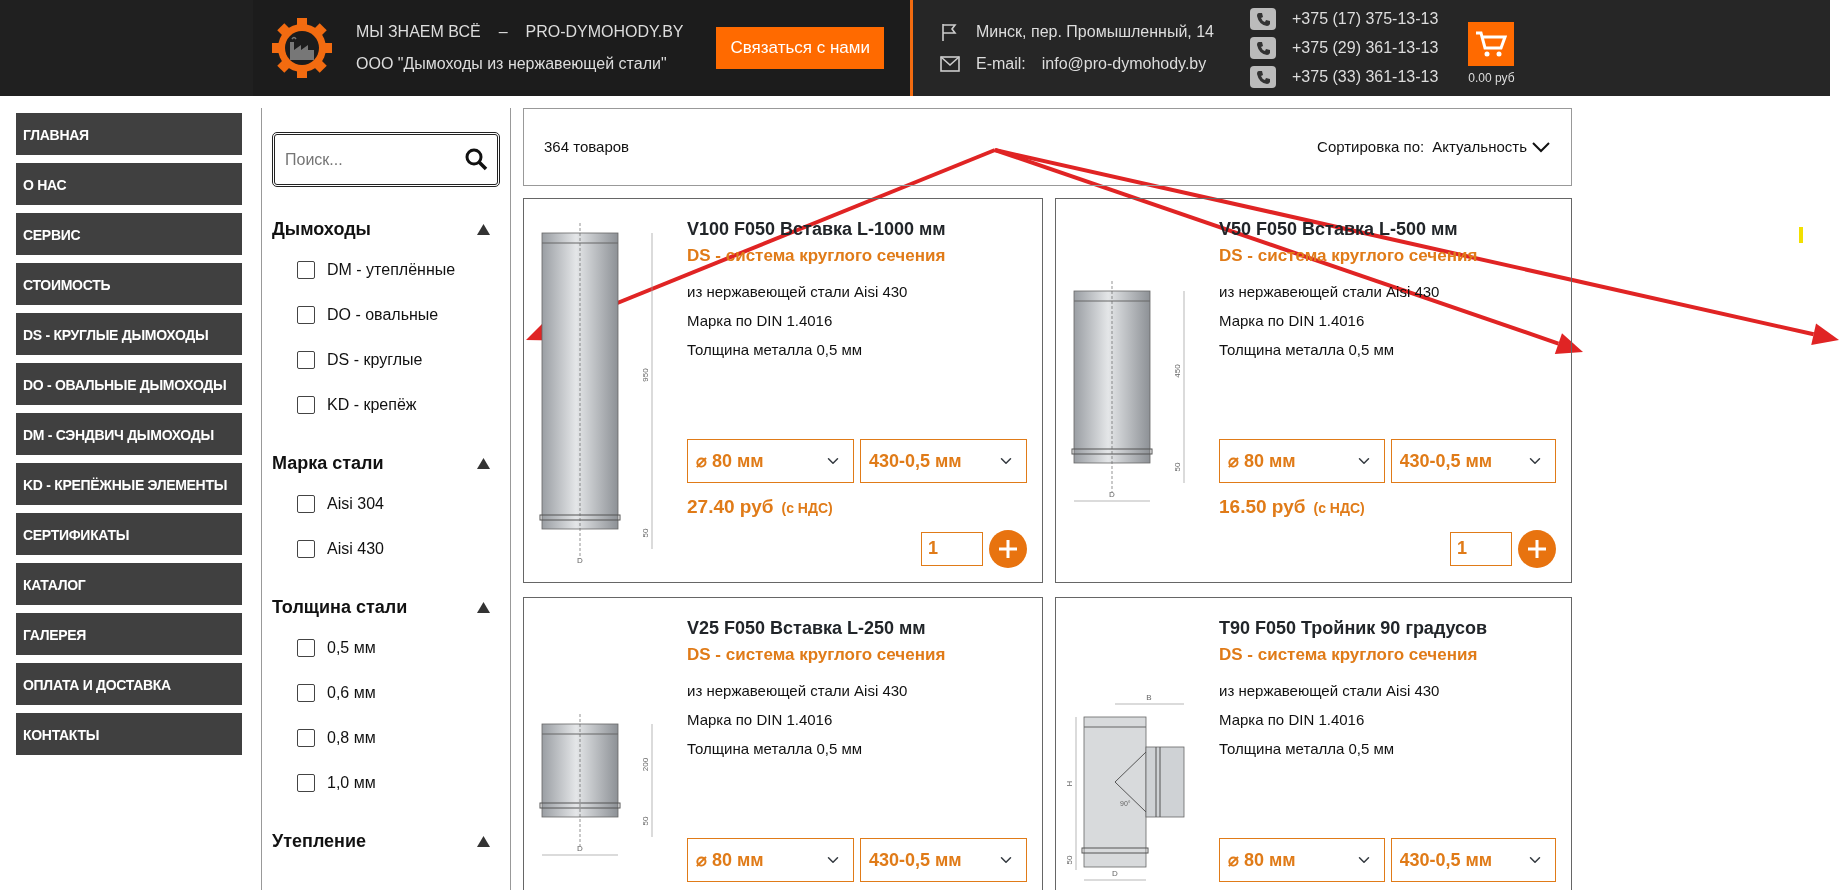 The image size is (1841, 890). I want to click on nav-link: ГАЛЕРЕЯ, so click(129, 634).